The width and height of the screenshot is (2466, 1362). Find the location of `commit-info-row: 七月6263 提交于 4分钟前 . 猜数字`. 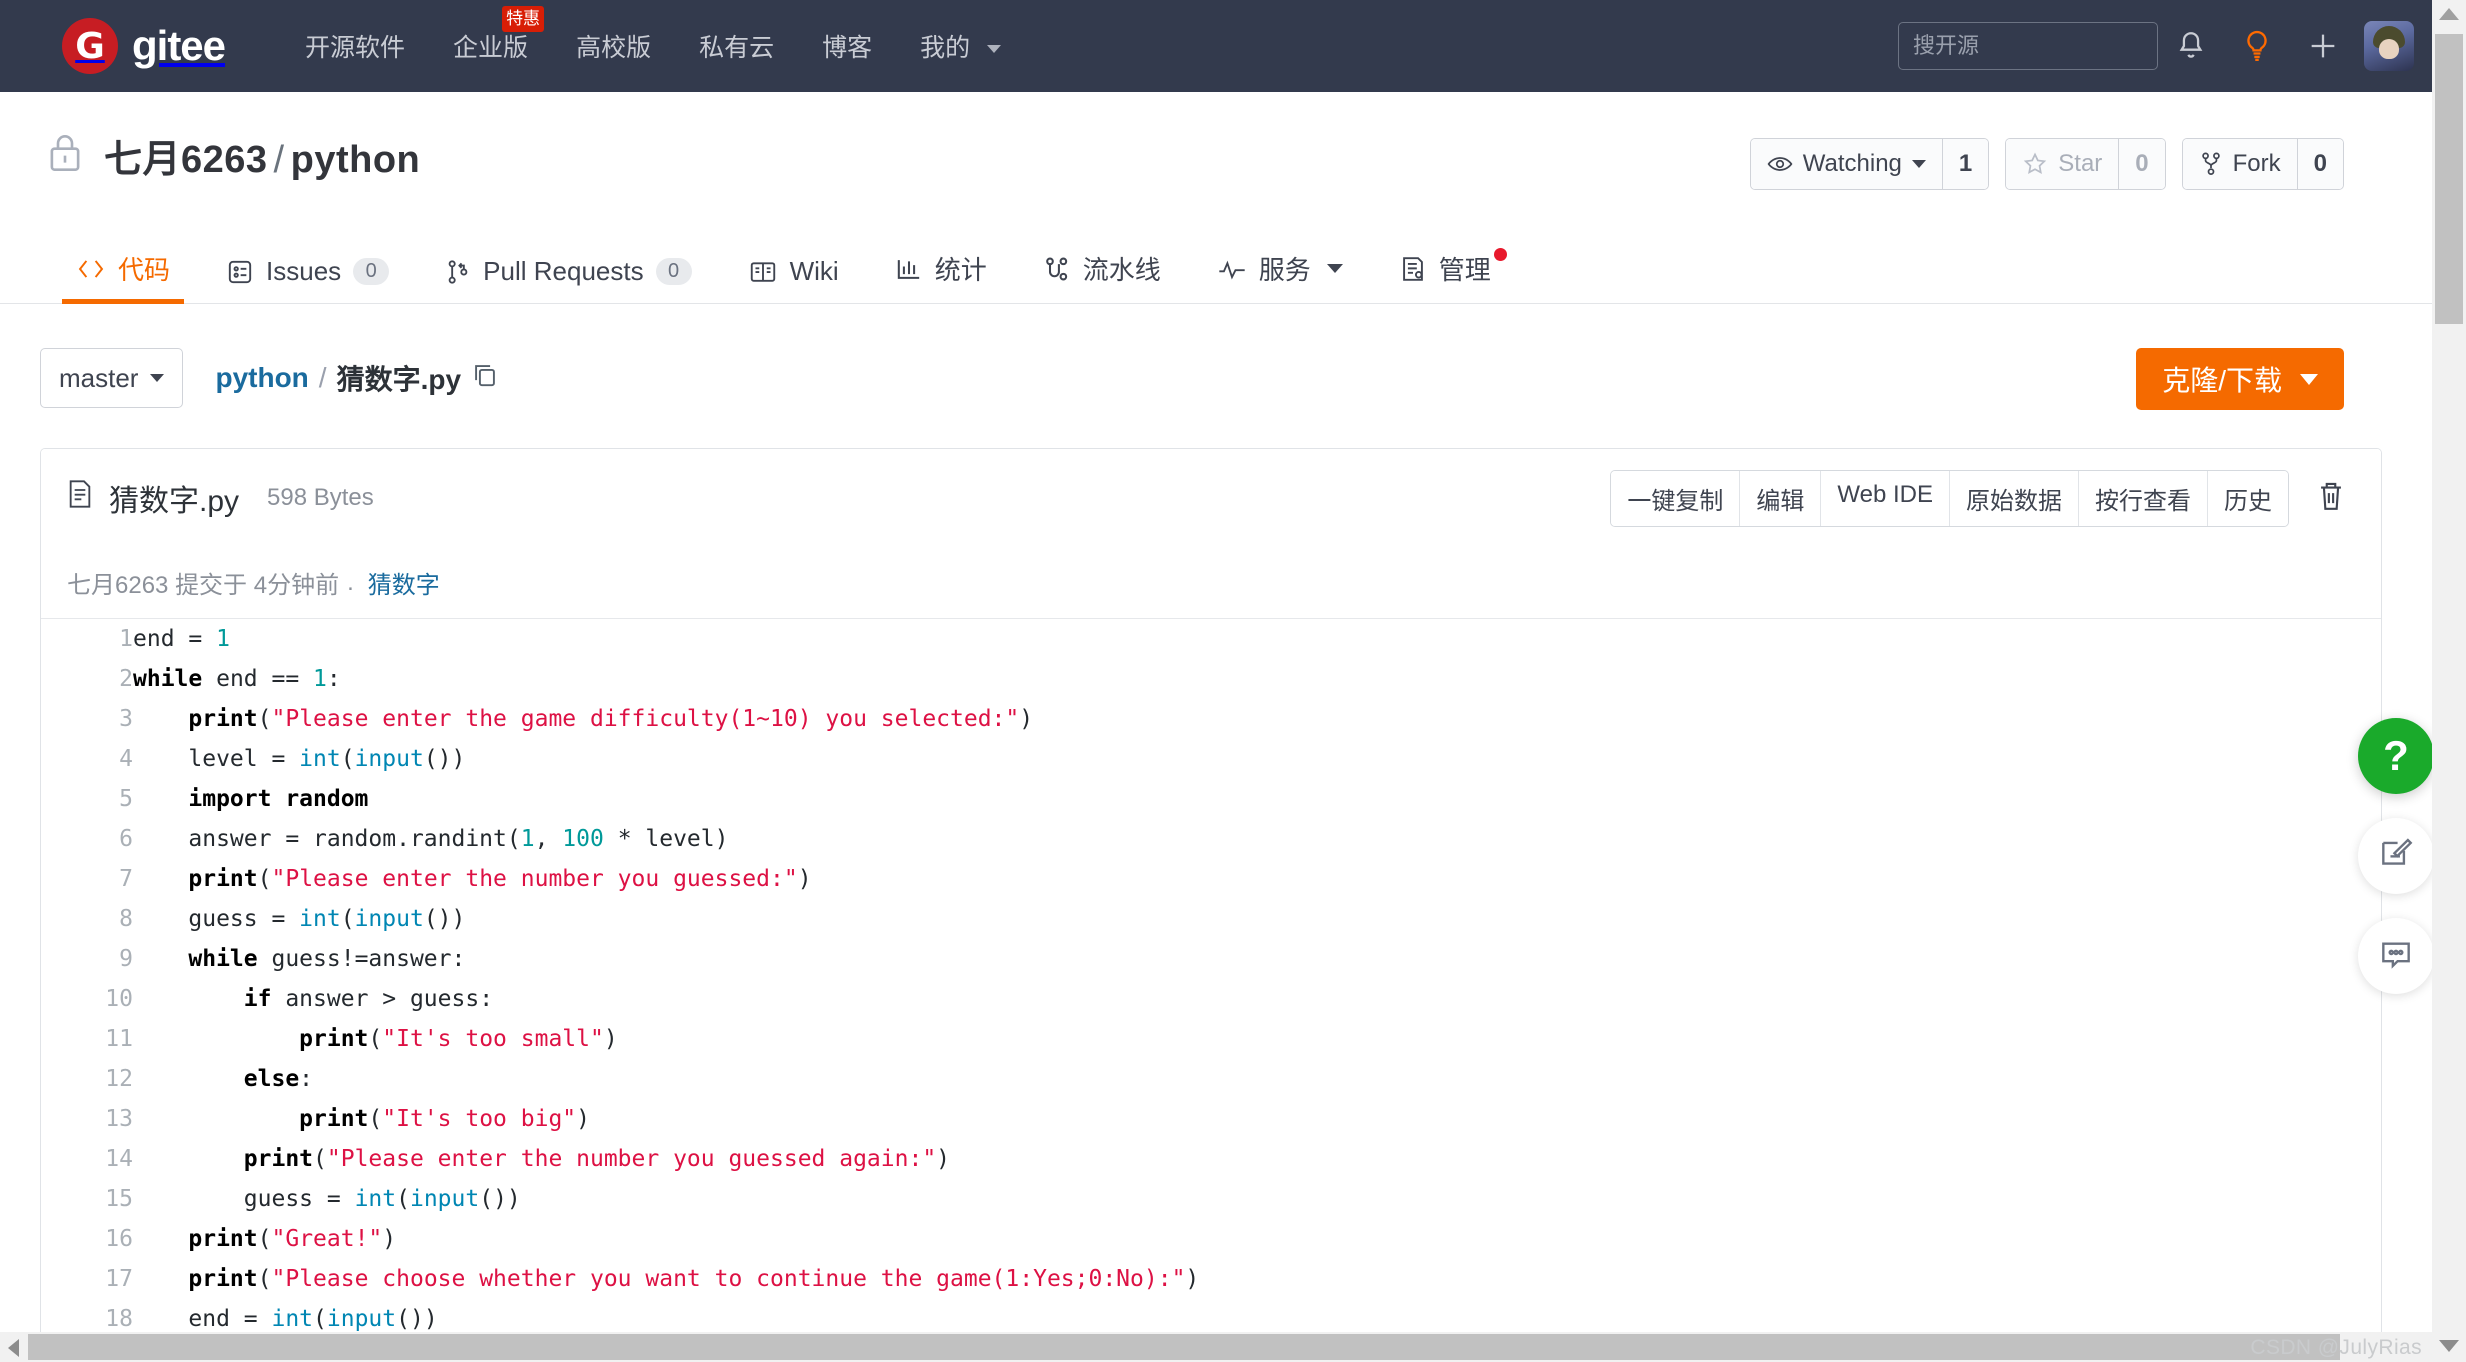

commit-info-row: 七月6263 提交于 4分钟前 . 猜数字 is located at coordinates (1211, 583).